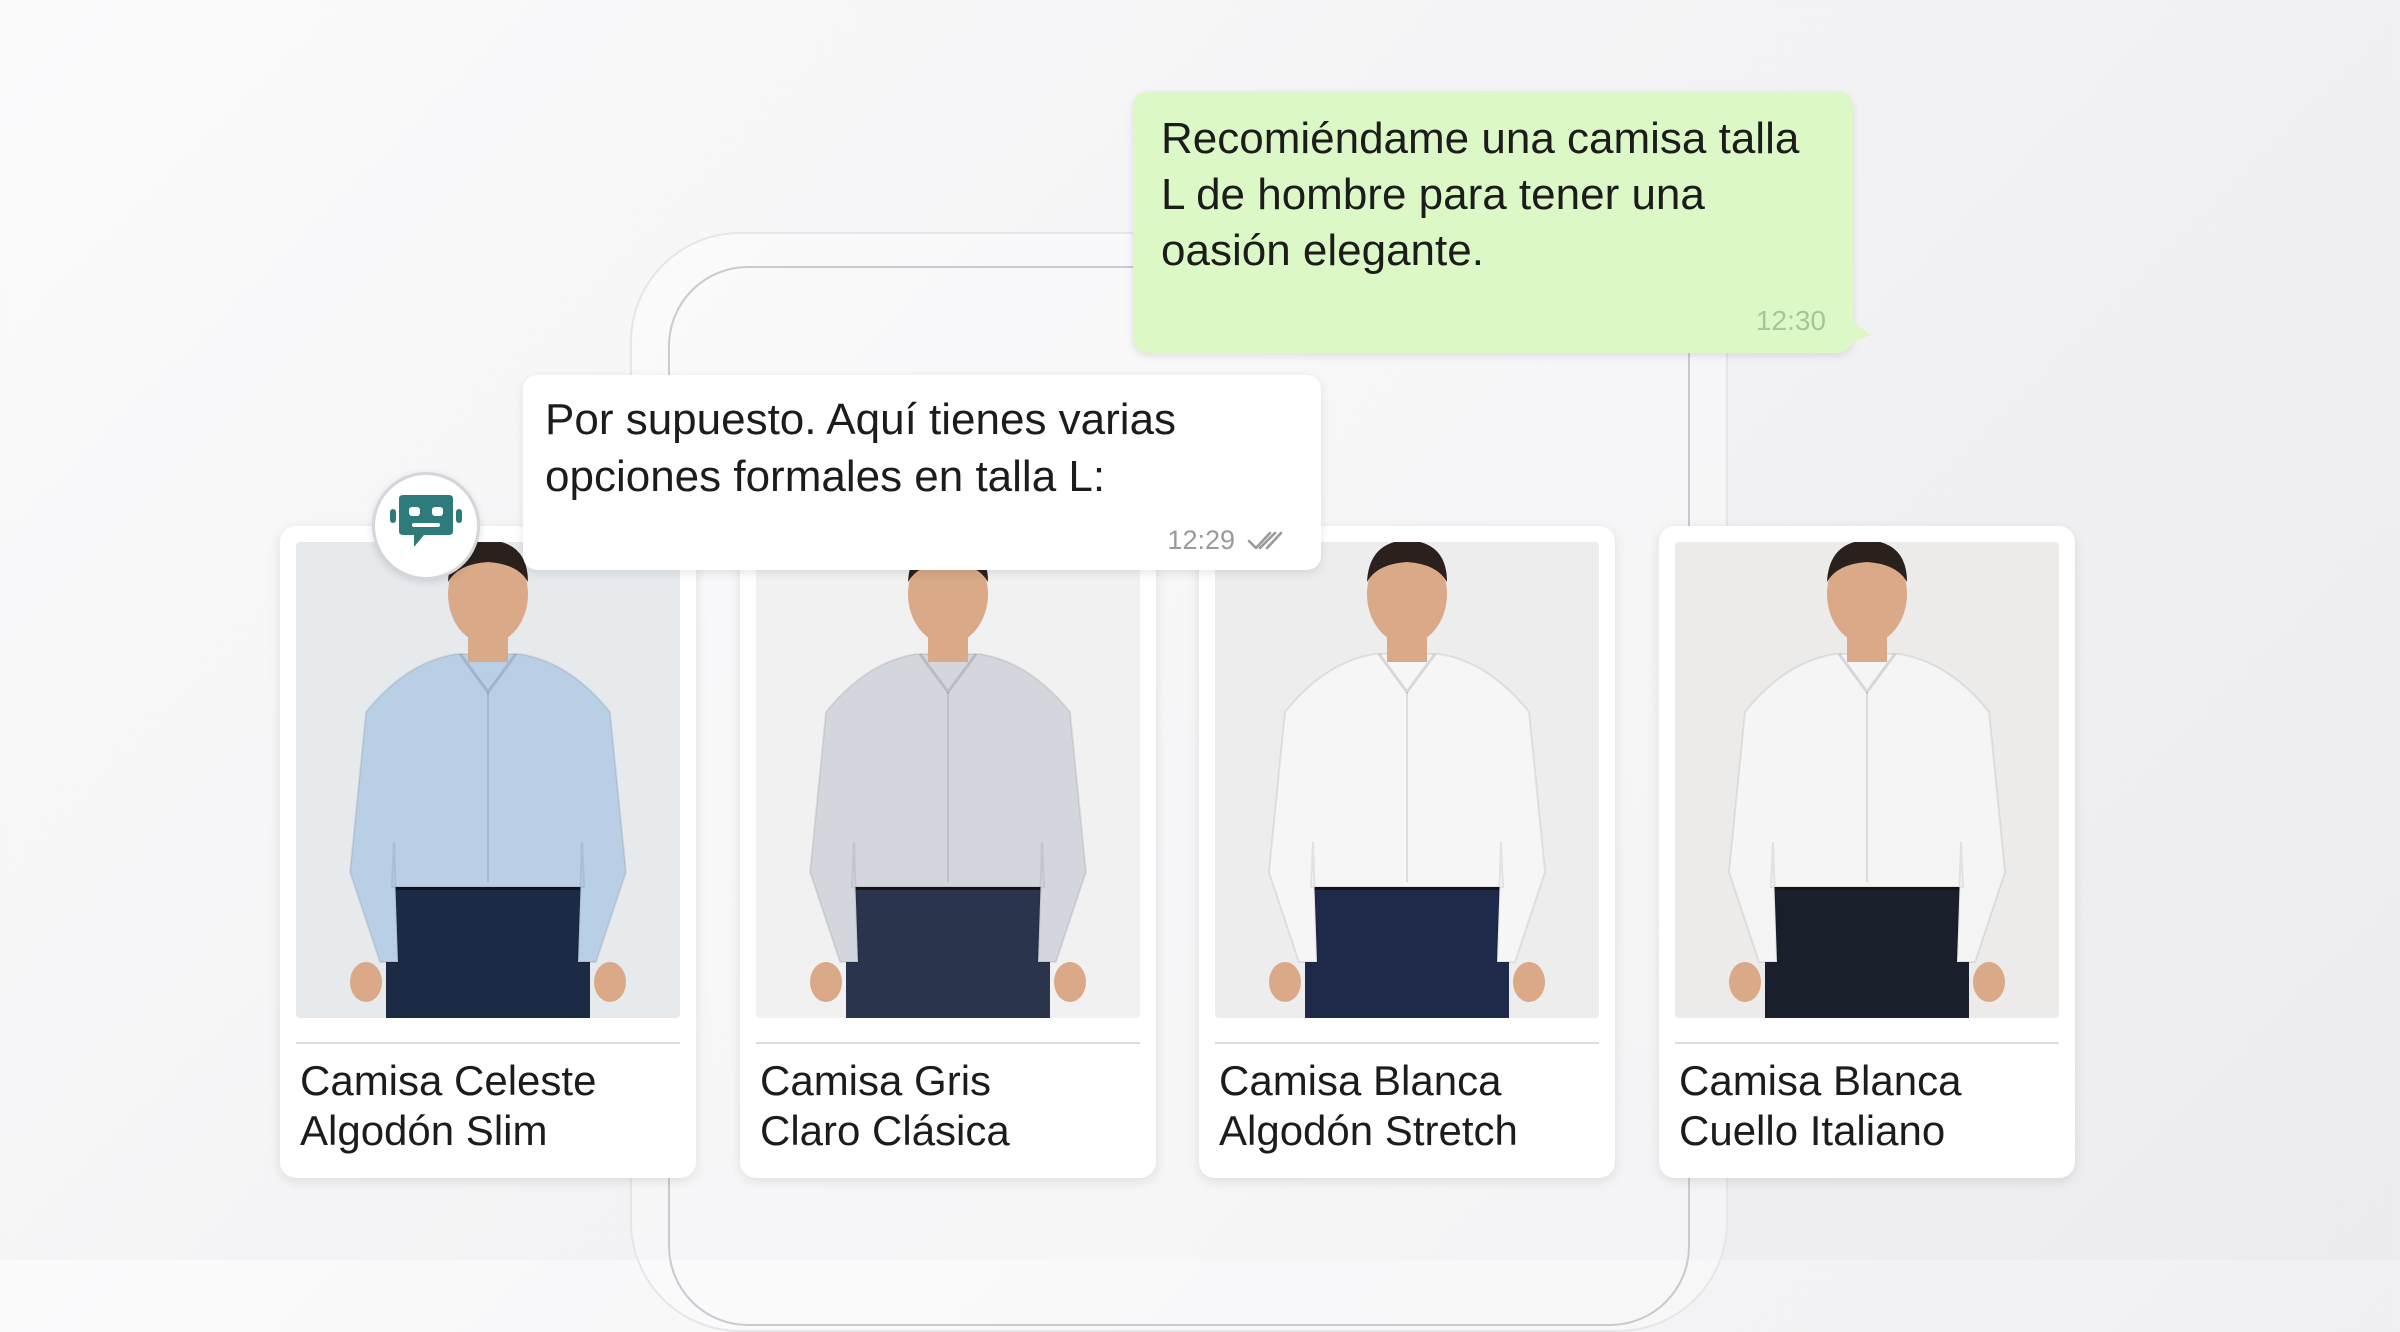 This screenshot has width=2400, height=1332. I want to click on product-card: Camisa Celeste Algodón Slim, so click(488, 852).